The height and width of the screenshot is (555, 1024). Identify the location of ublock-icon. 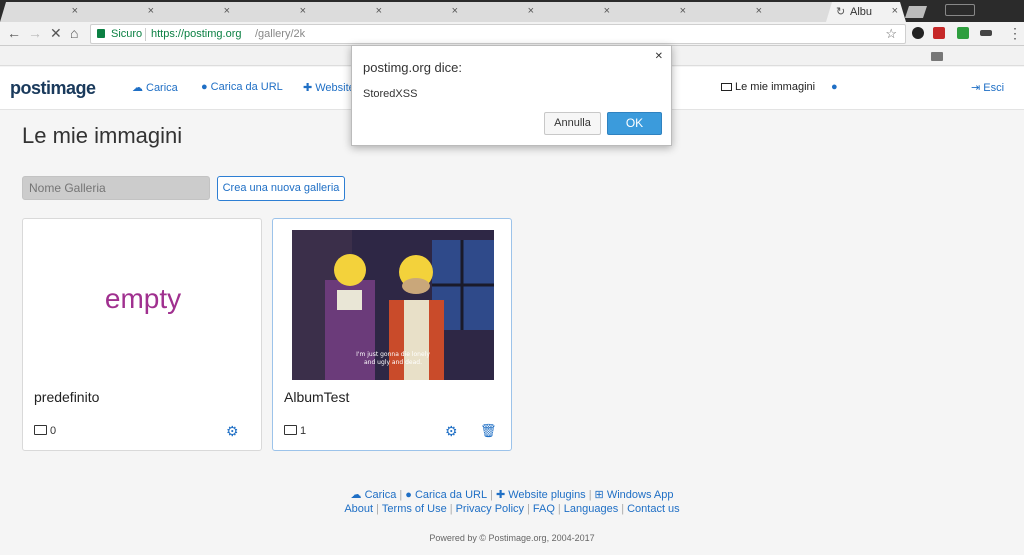
(939, 33).